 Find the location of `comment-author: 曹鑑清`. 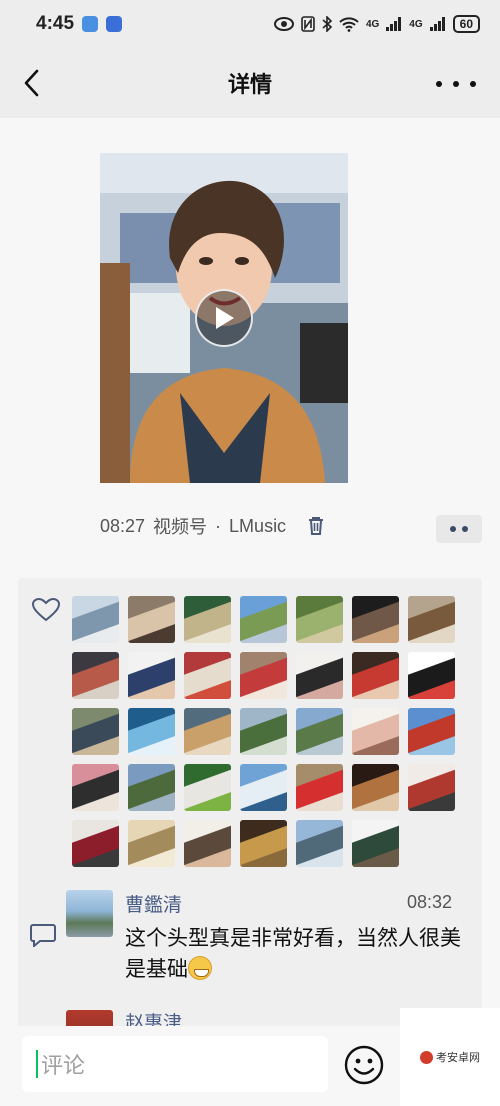

comment-author: 曹鑑清 is located at coordinates (153, 903).